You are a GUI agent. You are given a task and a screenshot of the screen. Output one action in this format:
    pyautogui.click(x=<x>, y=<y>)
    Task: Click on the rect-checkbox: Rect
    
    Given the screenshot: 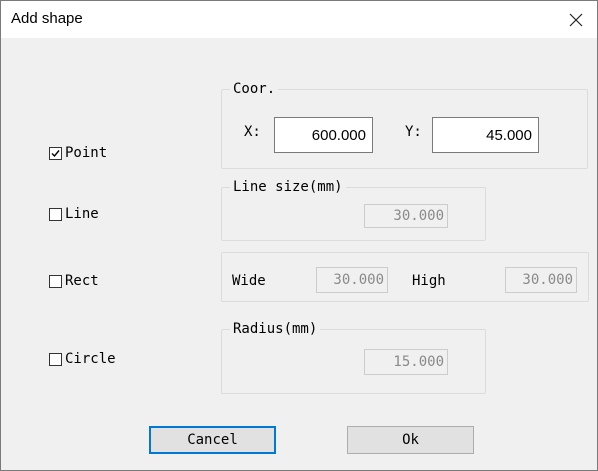 What is the action you would take?
    pyautogui.click(x=74, y=281)
    